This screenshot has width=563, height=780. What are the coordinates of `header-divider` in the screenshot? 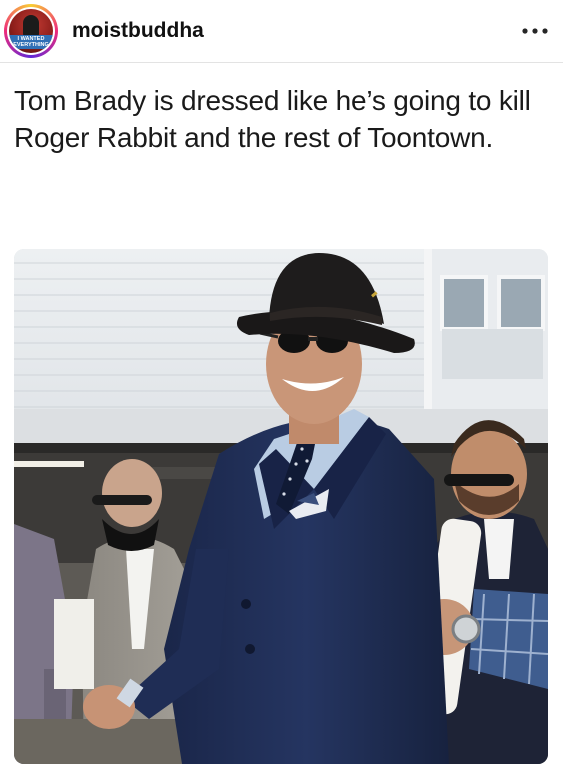 It's located at (281, 62).